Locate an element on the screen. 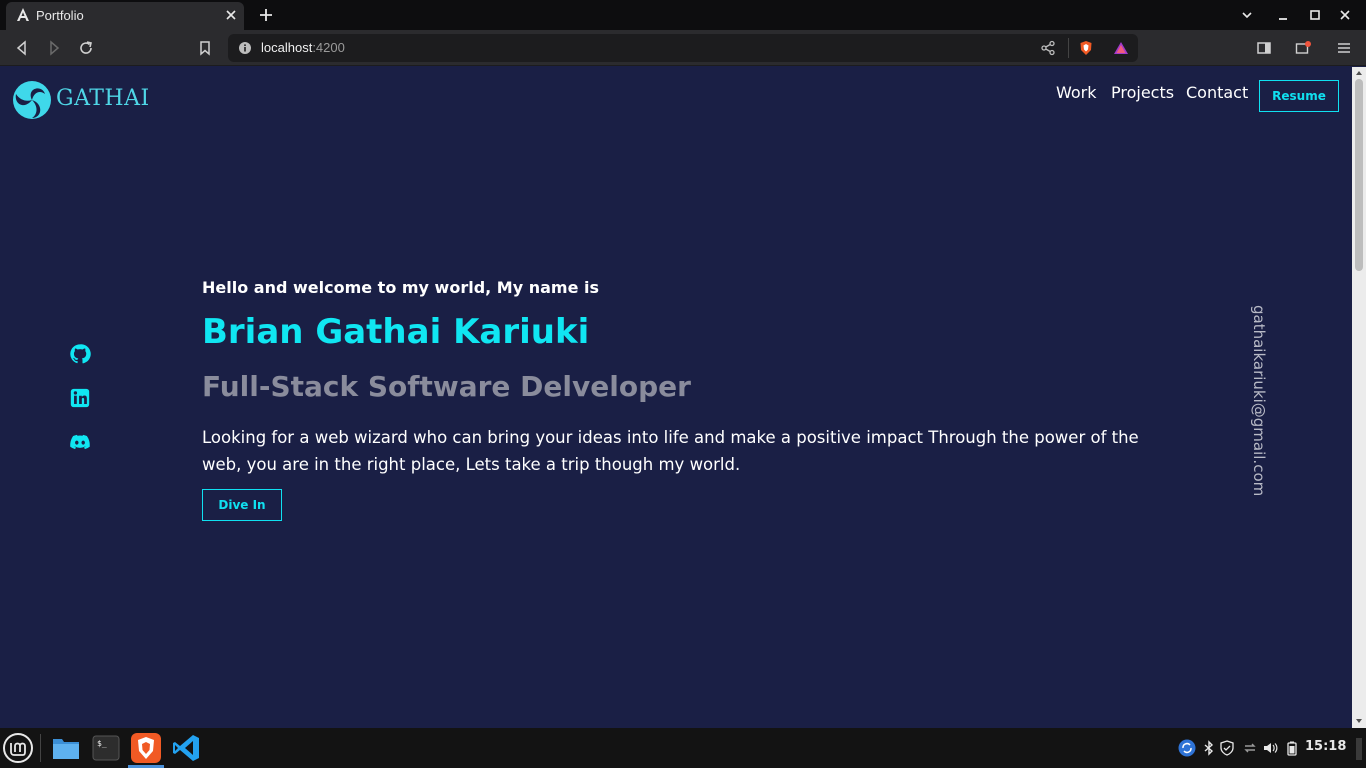 The image size is (1366, 768). new-tab-icon is located at coordinates (266, 15).